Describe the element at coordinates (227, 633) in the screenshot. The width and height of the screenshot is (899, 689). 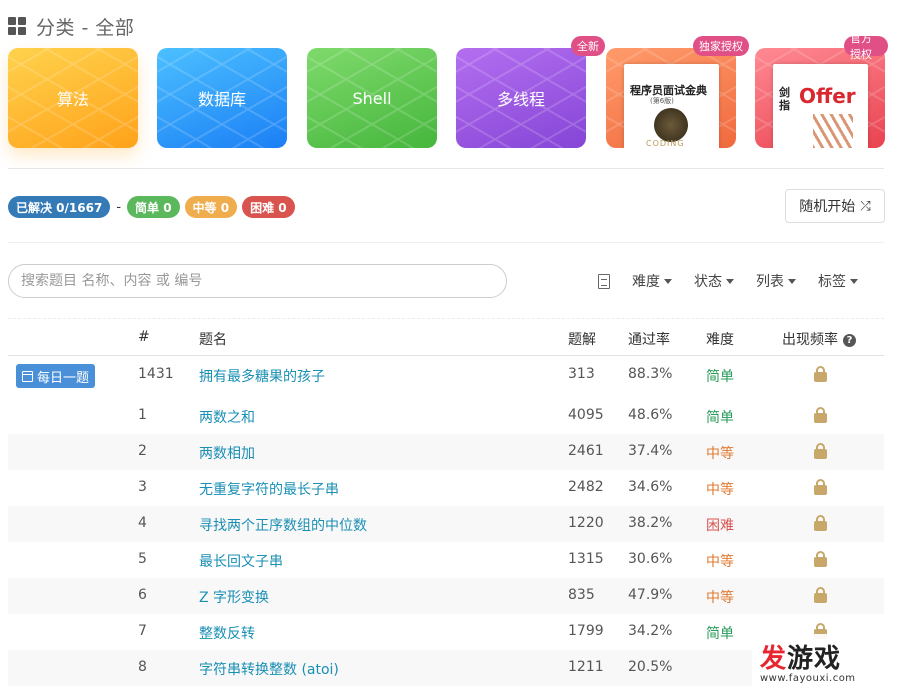
I see `problem-title-link: 整数反转` at that location.